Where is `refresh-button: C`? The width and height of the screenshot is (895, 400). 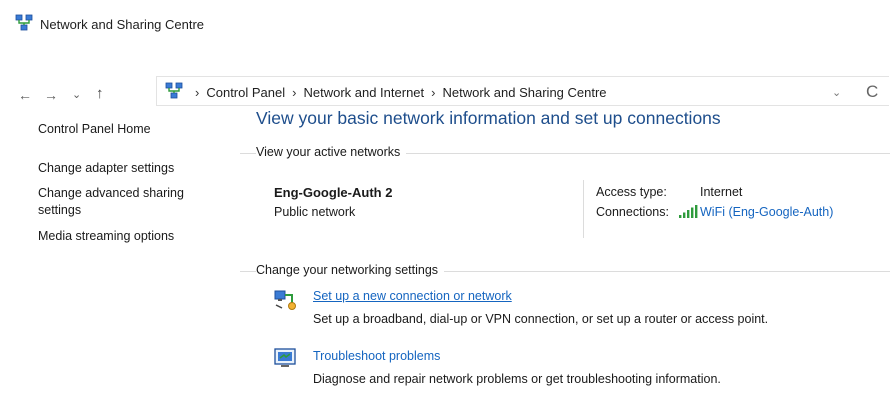 refresh-button: C is located at coordinates (872, 92).